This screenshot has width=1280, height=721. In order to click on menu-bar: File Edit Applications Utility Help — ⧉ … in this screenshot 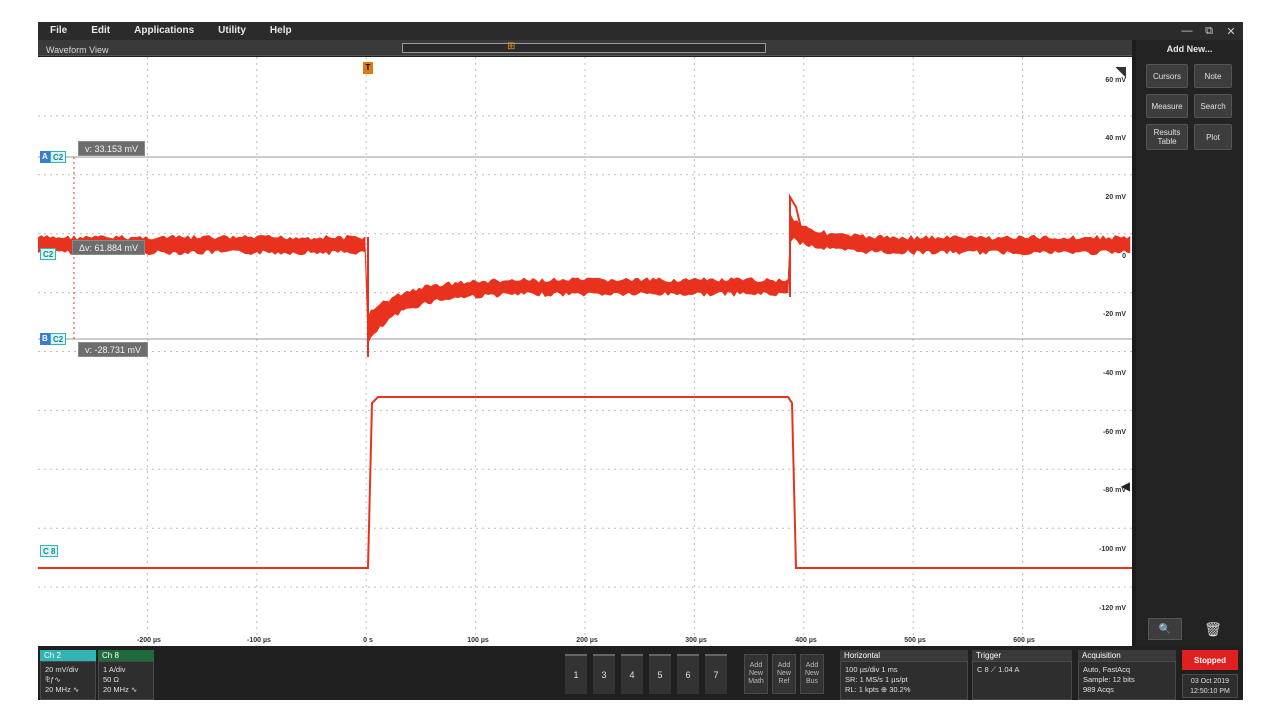, I will do `click(640, 31)`.